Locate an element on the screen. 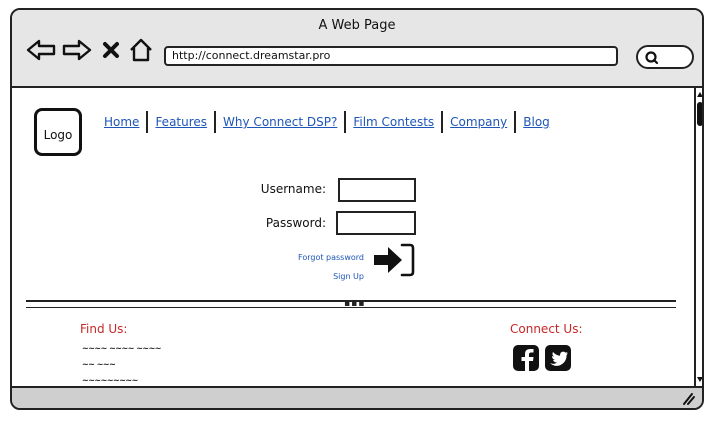 The width and height of the screenshot is (718, 425). home-icon is located at coordinates (141, 50).